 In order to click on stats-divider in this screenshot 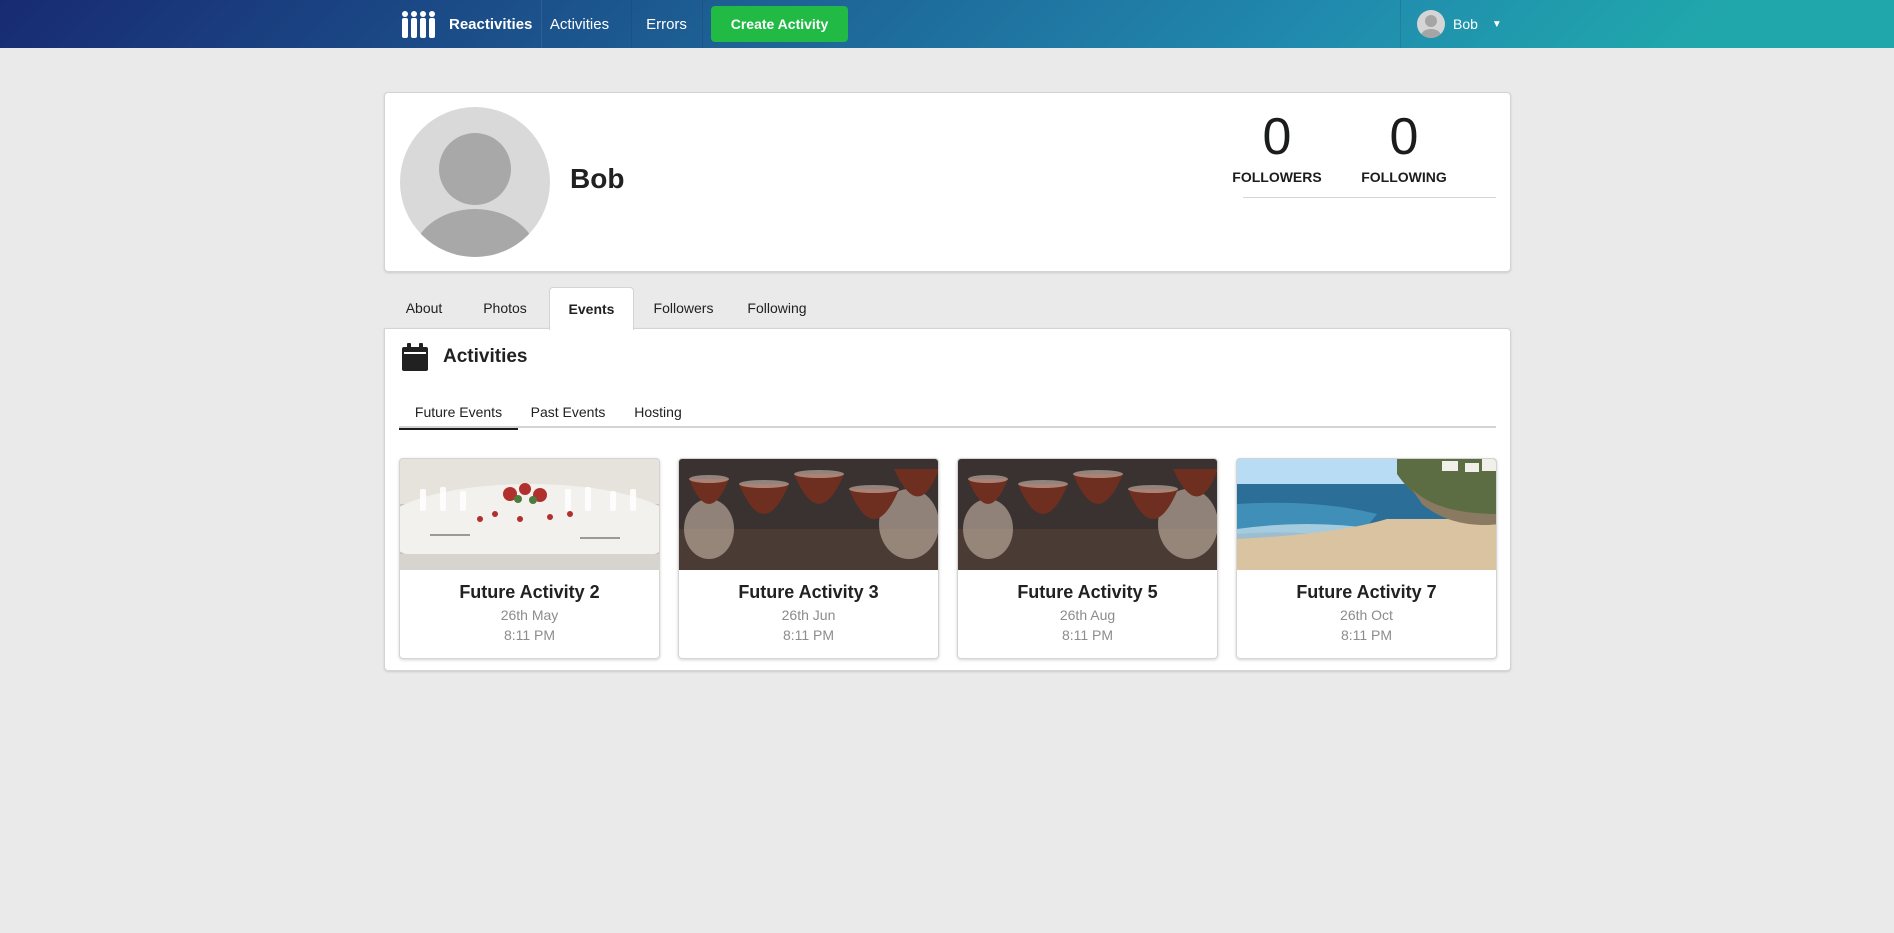, I will do `click(1369, 197)`.